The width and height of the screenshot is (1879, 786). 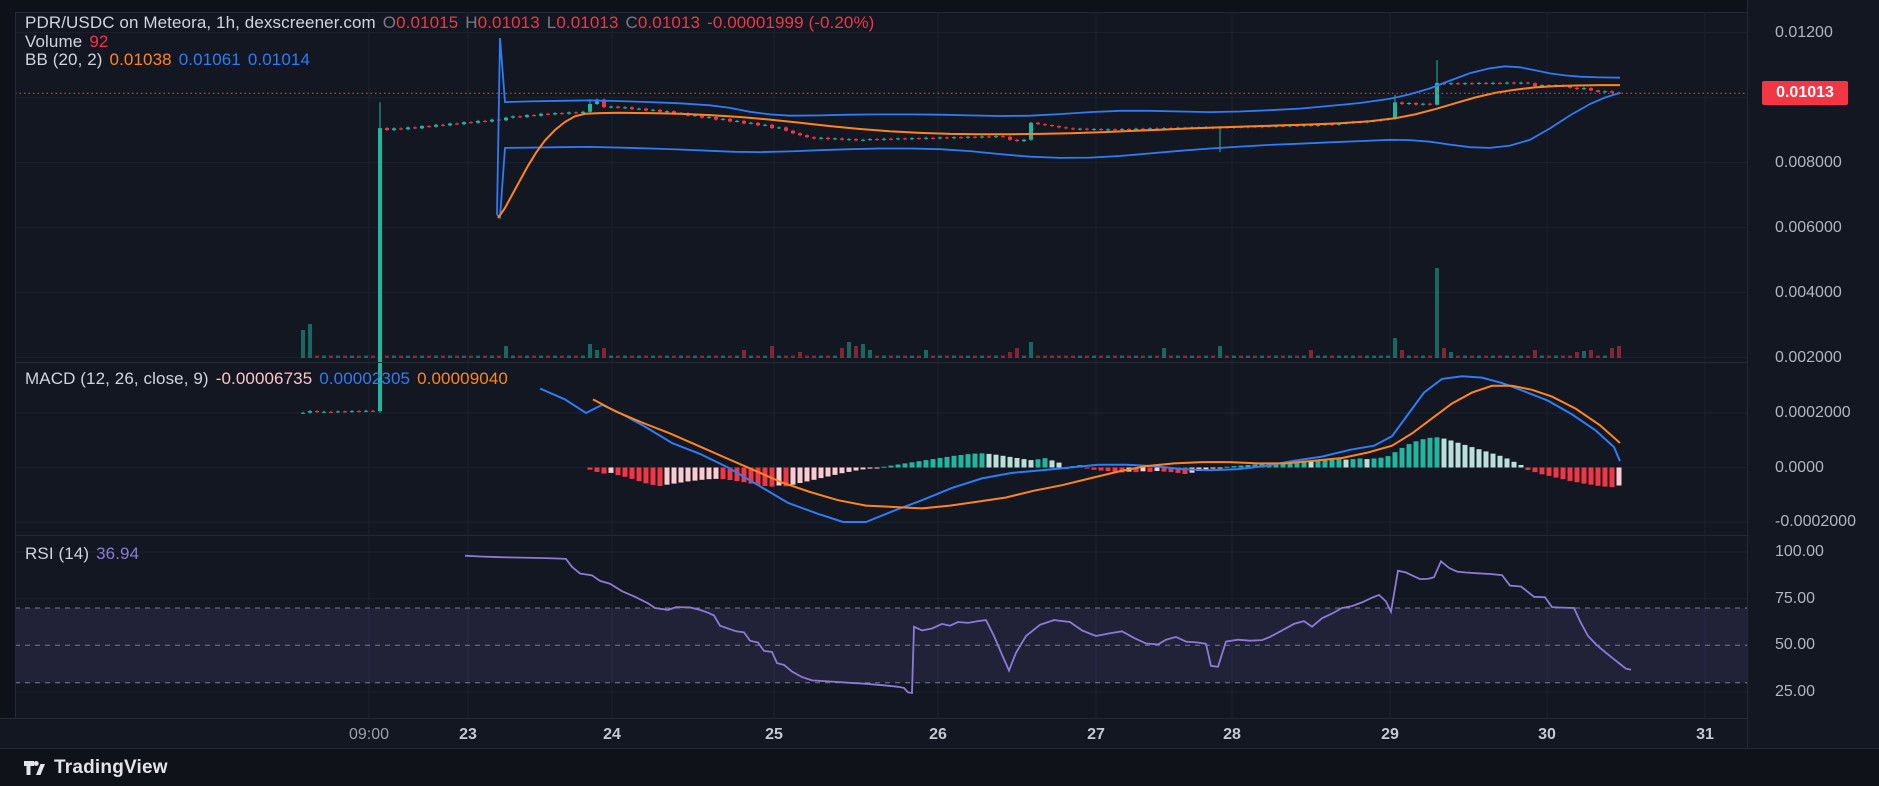 What do you see at coordinates (111, 767) in the screenshot?
I see `tradingview-logo-text: TradingView` at bounding box center [111, 767].